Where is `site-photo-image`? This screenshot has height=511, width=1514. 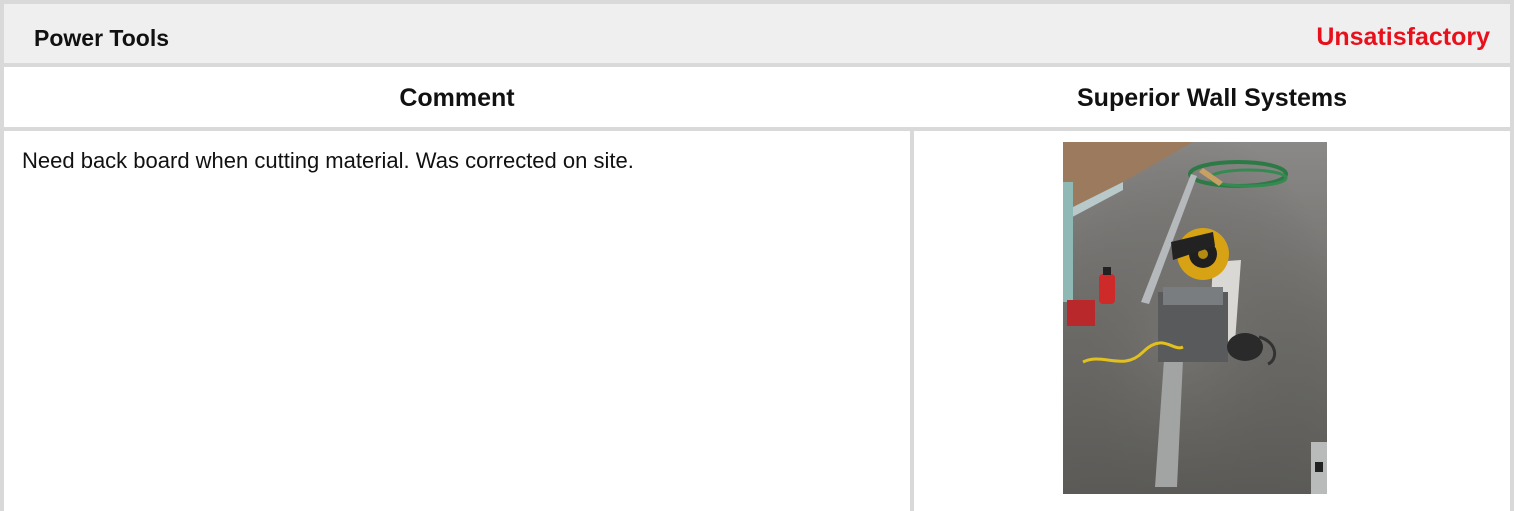 site-photo-image is located at coordinates (1195, 318).